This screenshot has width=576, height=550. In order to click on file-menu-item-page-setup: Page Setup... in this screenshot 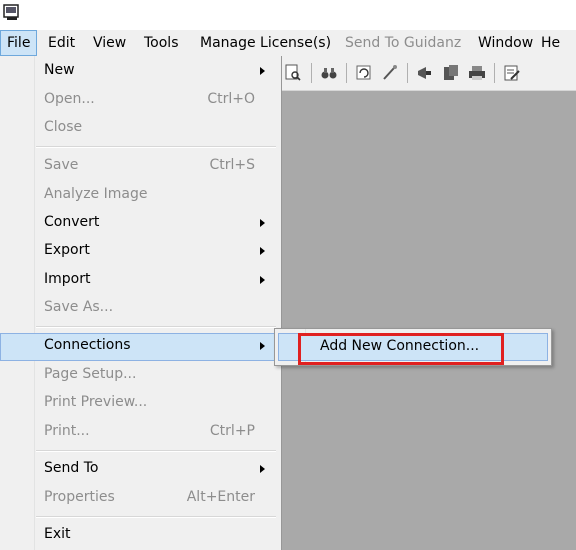, I will do `click(140, 376)`.